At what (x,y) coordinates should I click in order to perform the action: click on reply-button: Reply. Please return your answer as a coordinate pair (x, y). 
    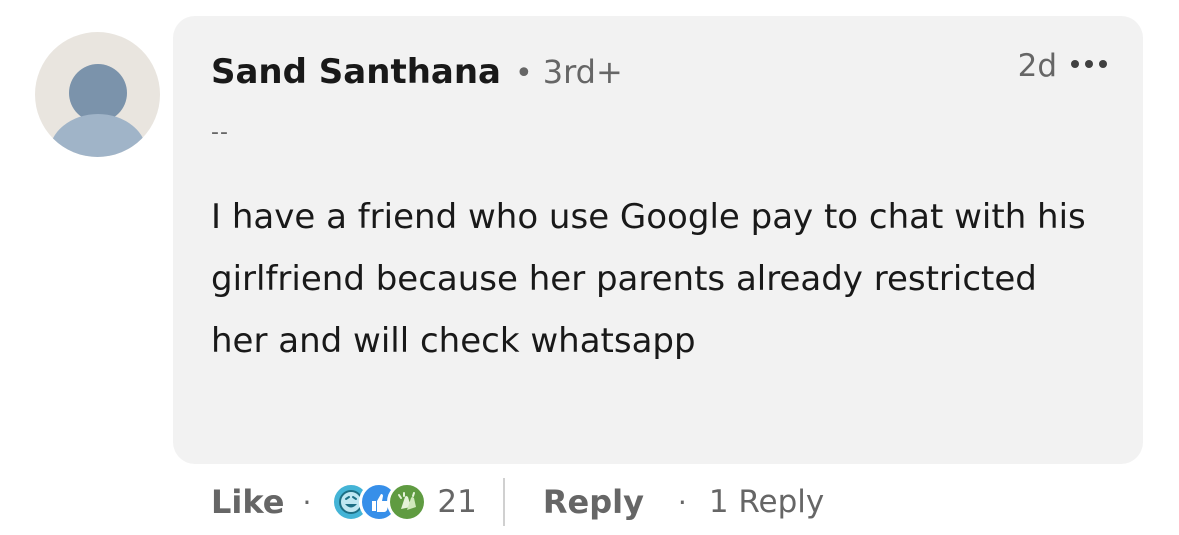
    Looking at the image, I should click on (593, 502).